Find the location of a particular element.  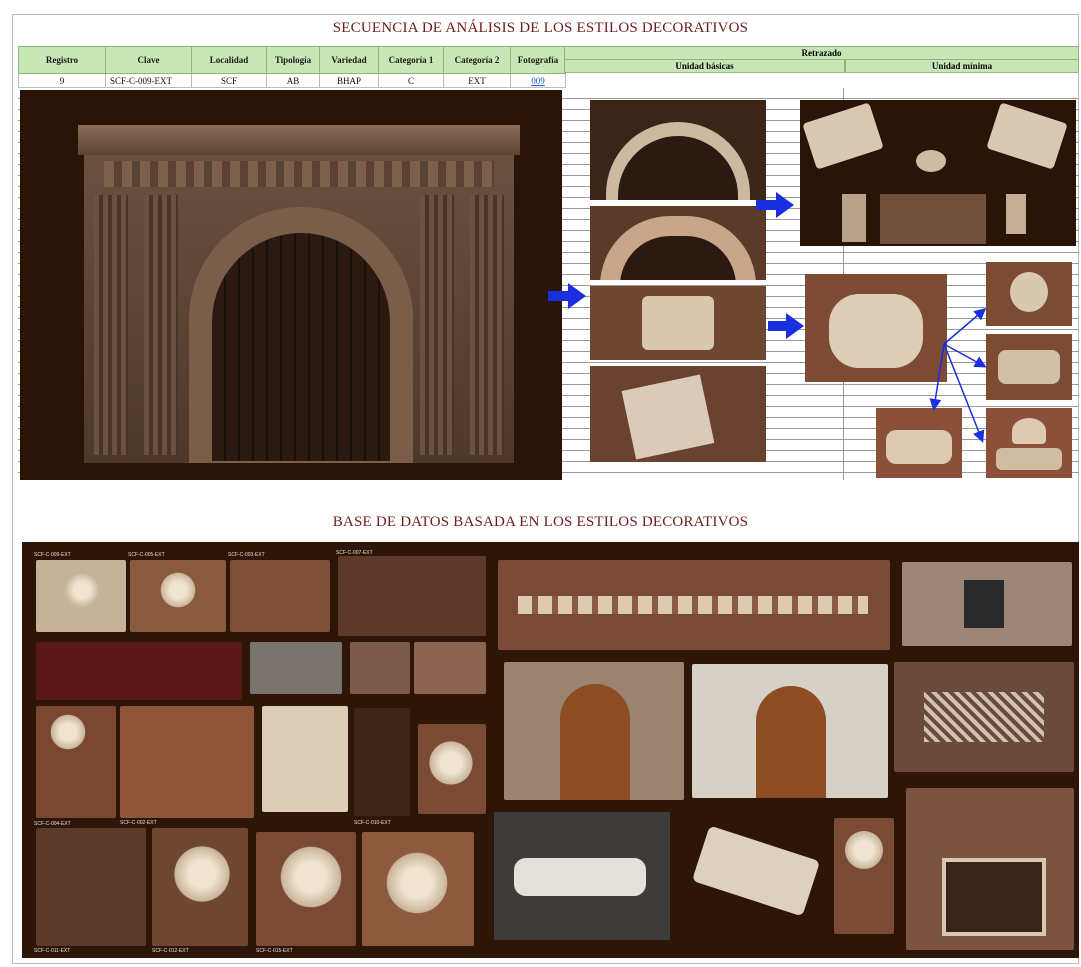

tile-caption: SCF-C-011-EXT is located at coordinates (52, 951).